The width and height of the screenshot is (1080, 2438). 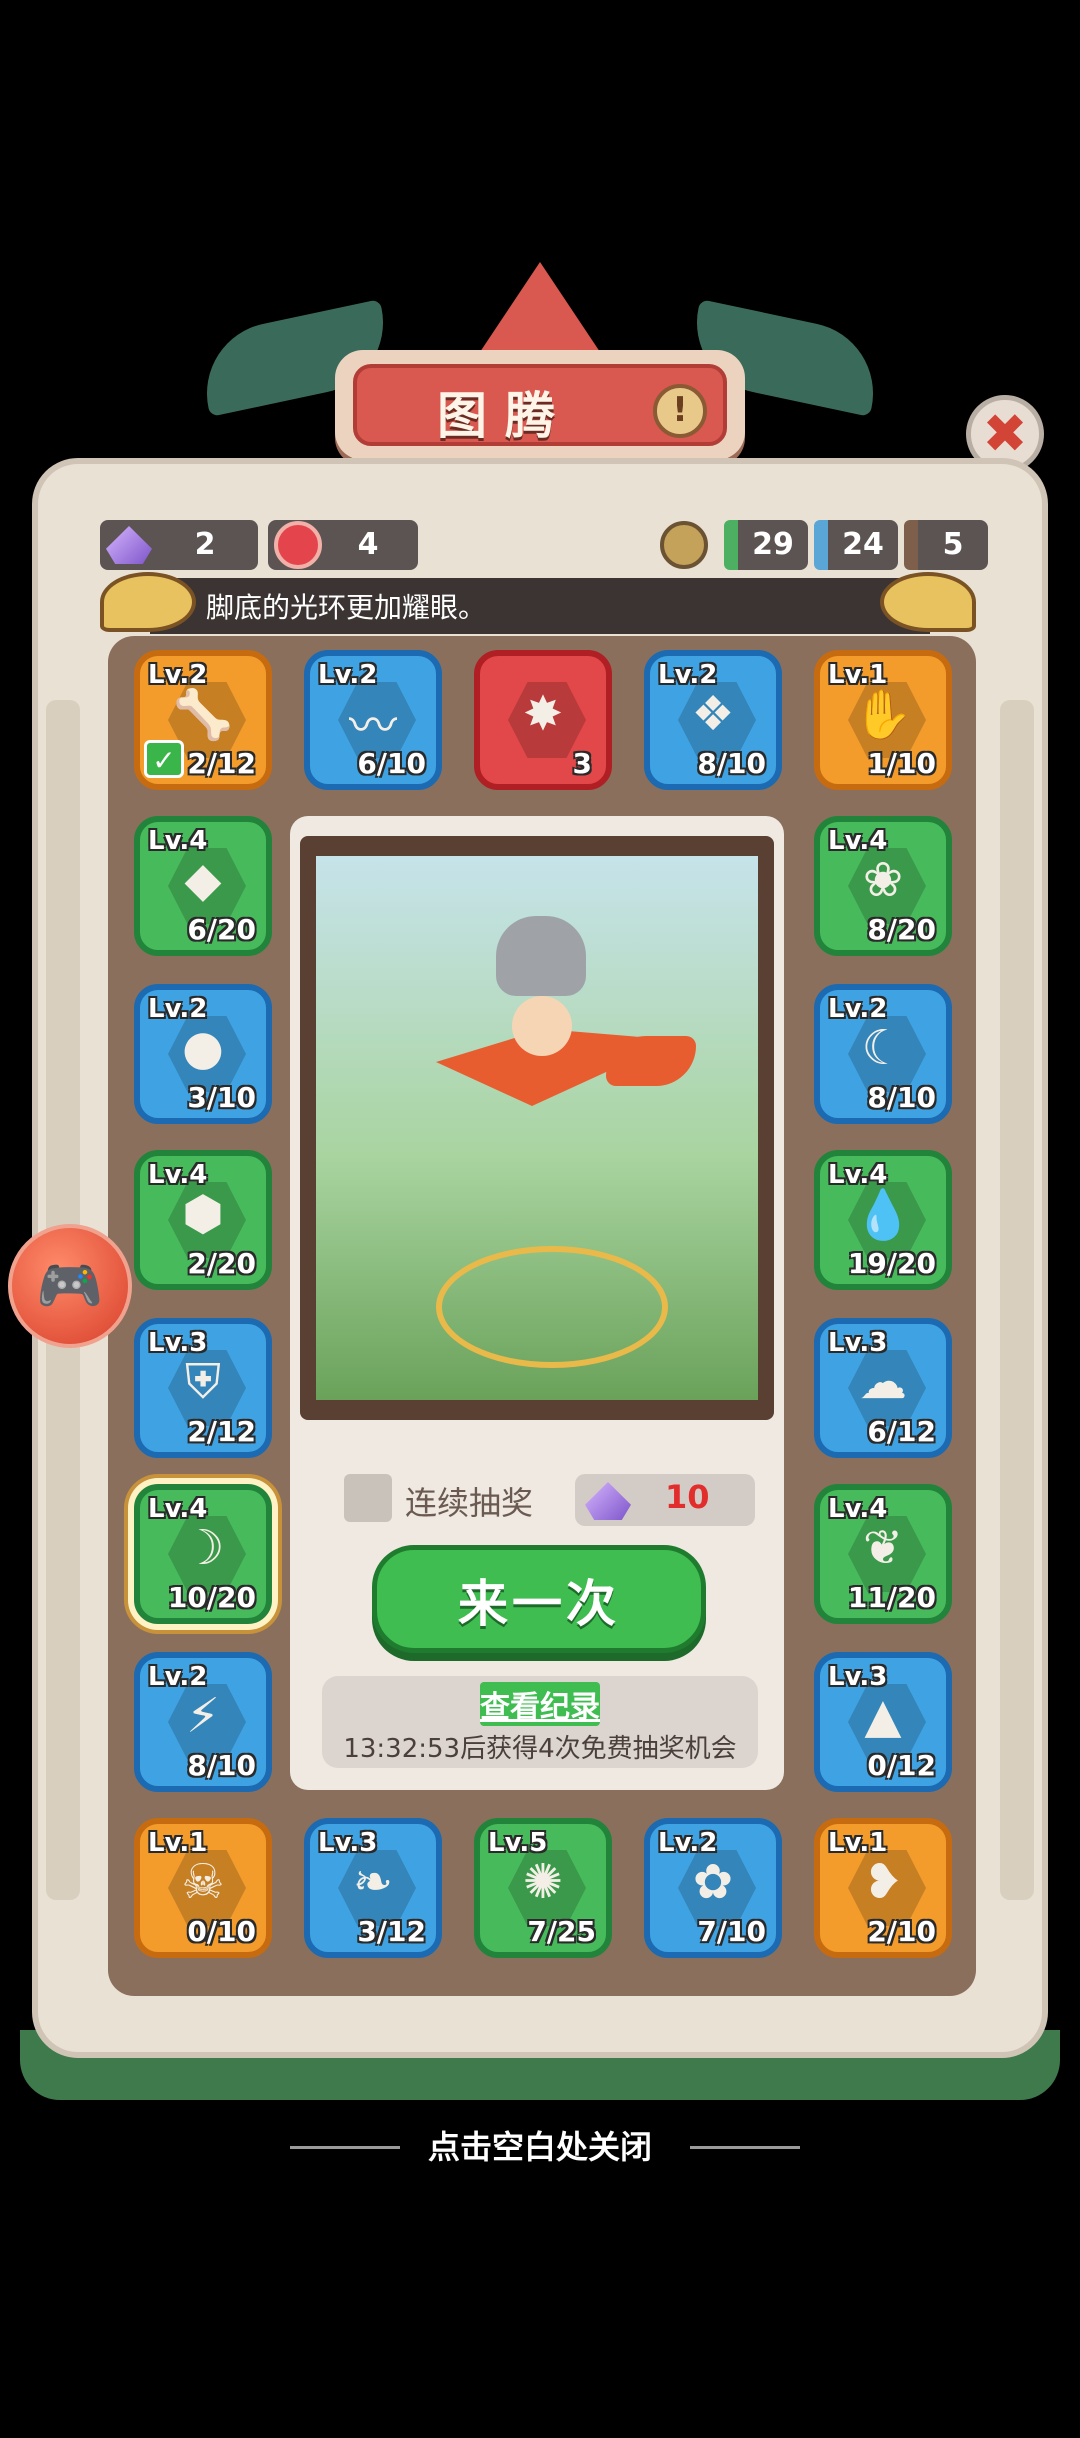 I want to click on decor-pillar-right, so click(x=1017, y=1300).